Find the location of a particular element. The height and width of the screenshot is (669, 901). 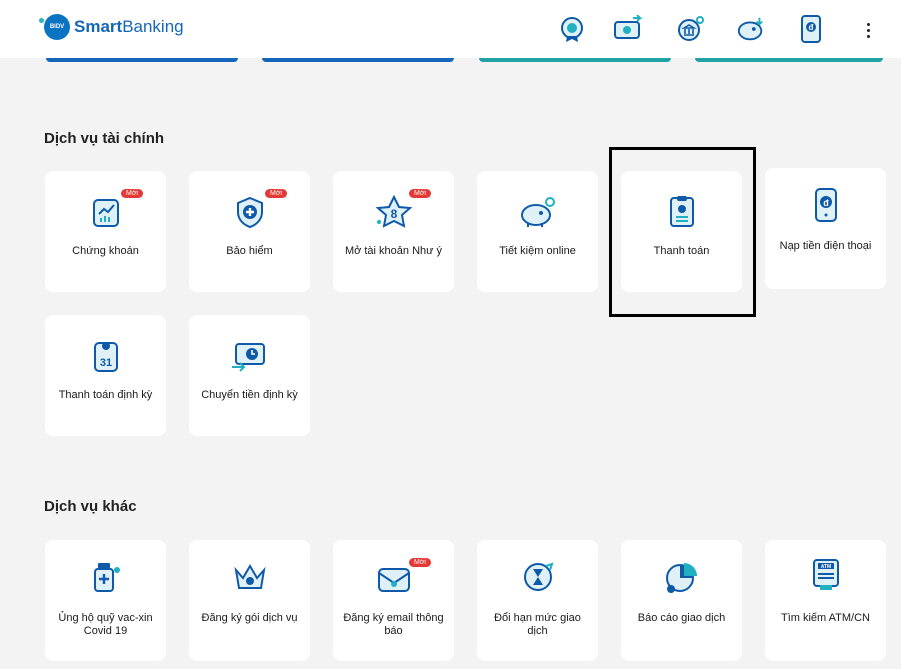

money-transfer-icon is located at coordinates (628, 29).